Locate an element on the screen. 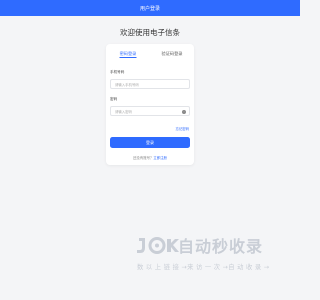 The image size is (320, 300). tab-label: 验证码登录 is located at coordinates (172, 53).